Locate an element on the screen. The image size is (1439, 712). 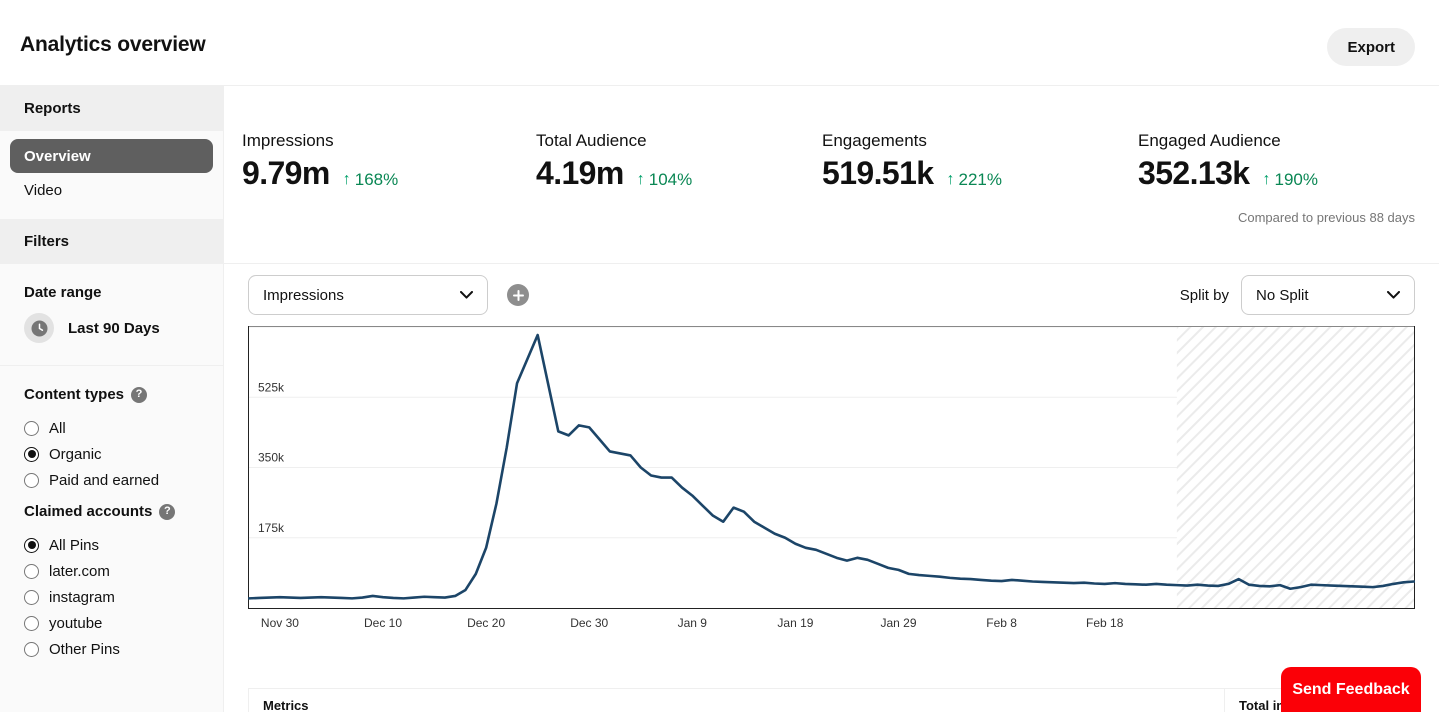
help-icon-content-types: ? is located at coordinates (139, 394).